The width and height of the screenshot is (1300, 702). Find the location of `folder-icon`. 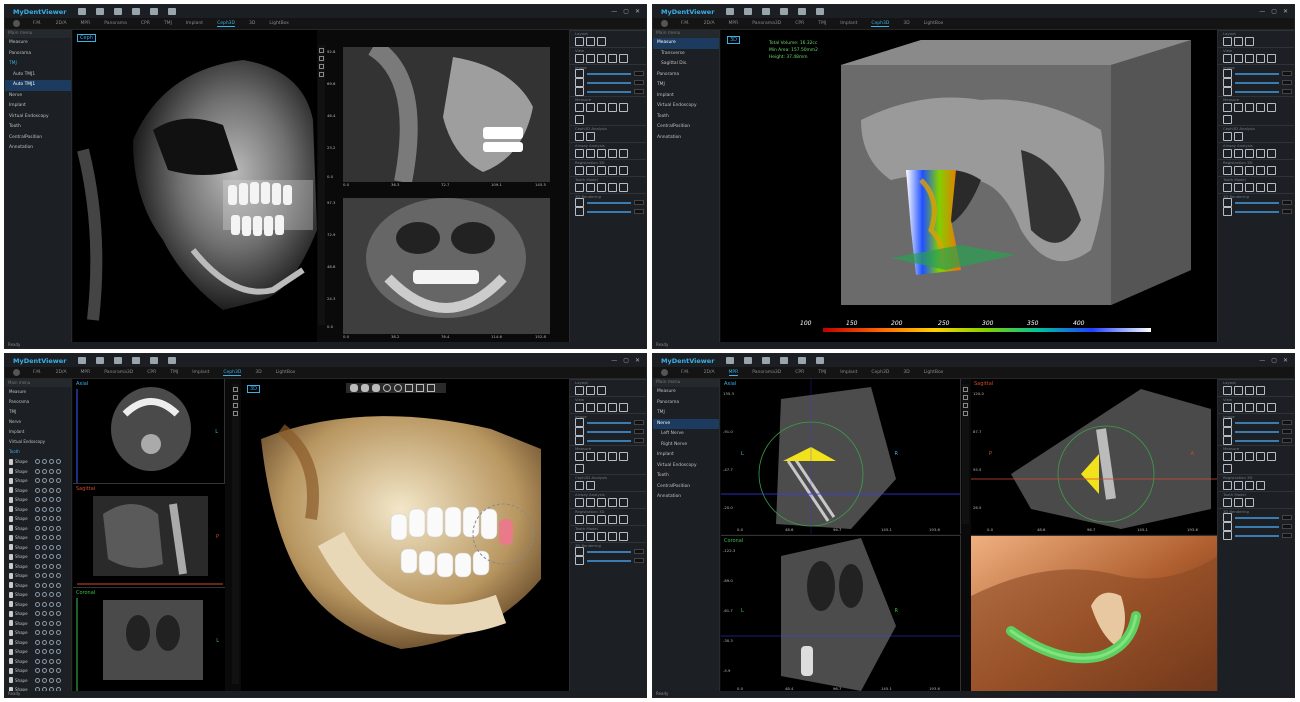

folder-icon is located at coordinates (730, 11).